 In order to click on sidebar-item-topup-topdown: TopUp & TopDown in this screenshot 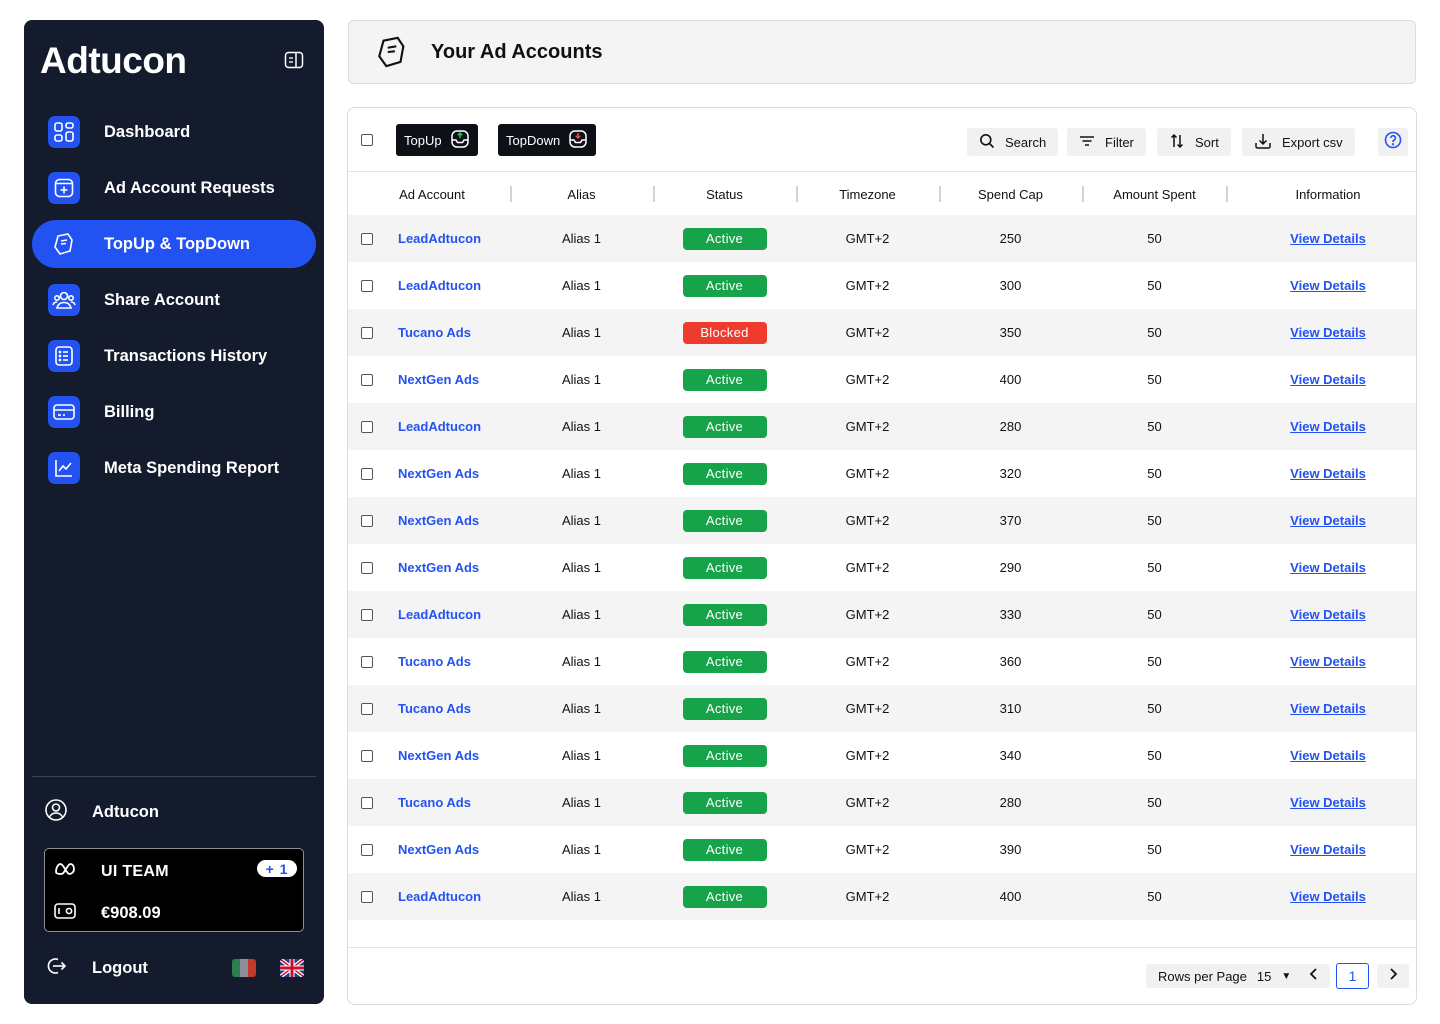, I will do `click(174, 244)`.